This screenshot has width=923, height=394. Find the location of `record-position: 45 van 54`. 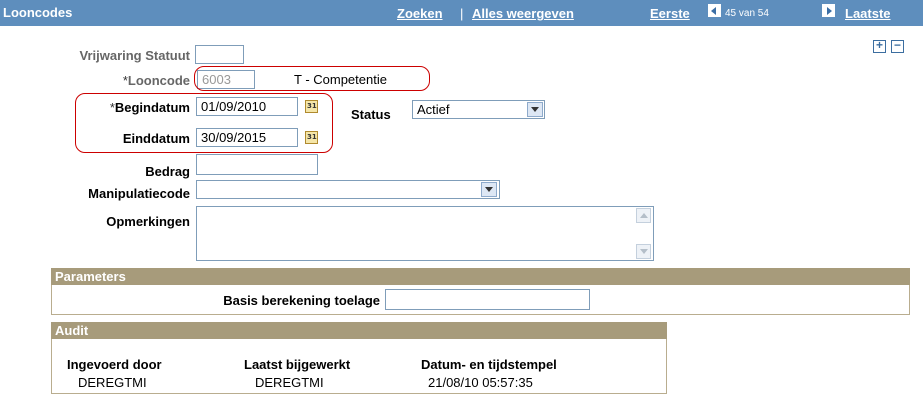

record-position: 45 van 54 is located at coordinates (747, 13).